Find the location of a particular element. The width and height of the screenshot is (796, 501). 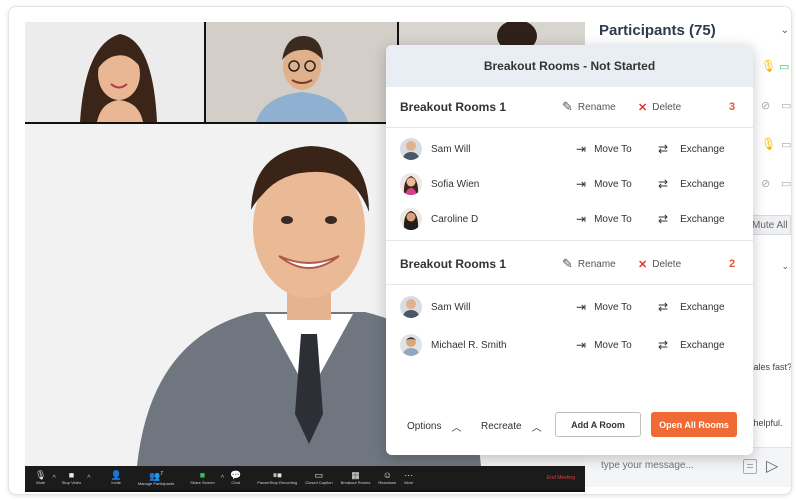

video-camera-icon: ■ is located at coordinates (71, 475).